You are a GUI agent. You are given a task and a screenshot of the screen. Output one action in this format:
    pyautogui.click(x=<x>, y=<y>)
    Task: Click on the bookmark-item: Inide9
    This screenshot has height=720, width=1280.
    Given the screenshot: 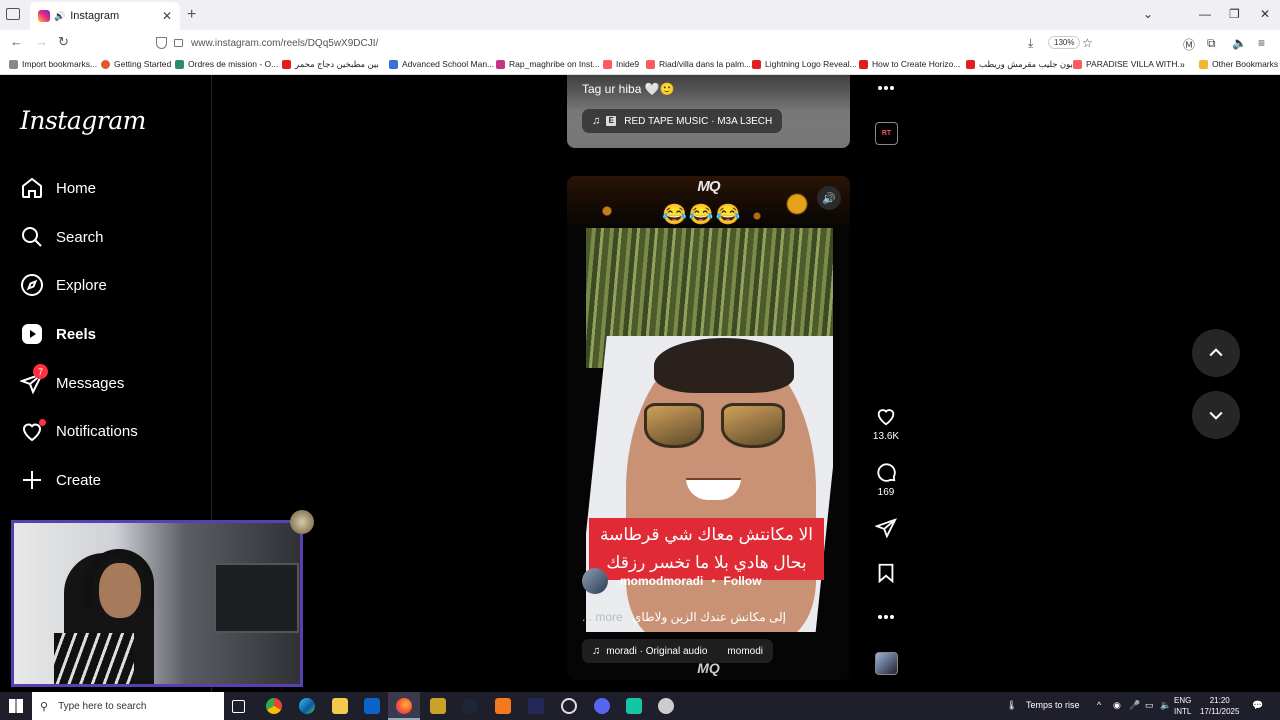 What is the action you would take?
    pyautogui.click(x=621, y=64)
    